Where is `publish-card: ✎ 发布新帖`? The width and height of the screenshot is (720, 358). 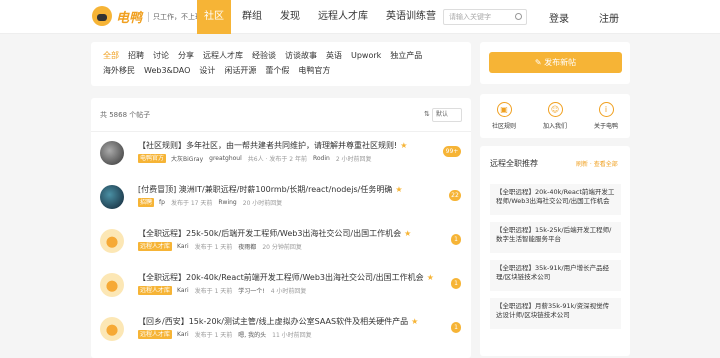
publish-card: ✎ 发布新帖 is located at coordinates (555, 63).